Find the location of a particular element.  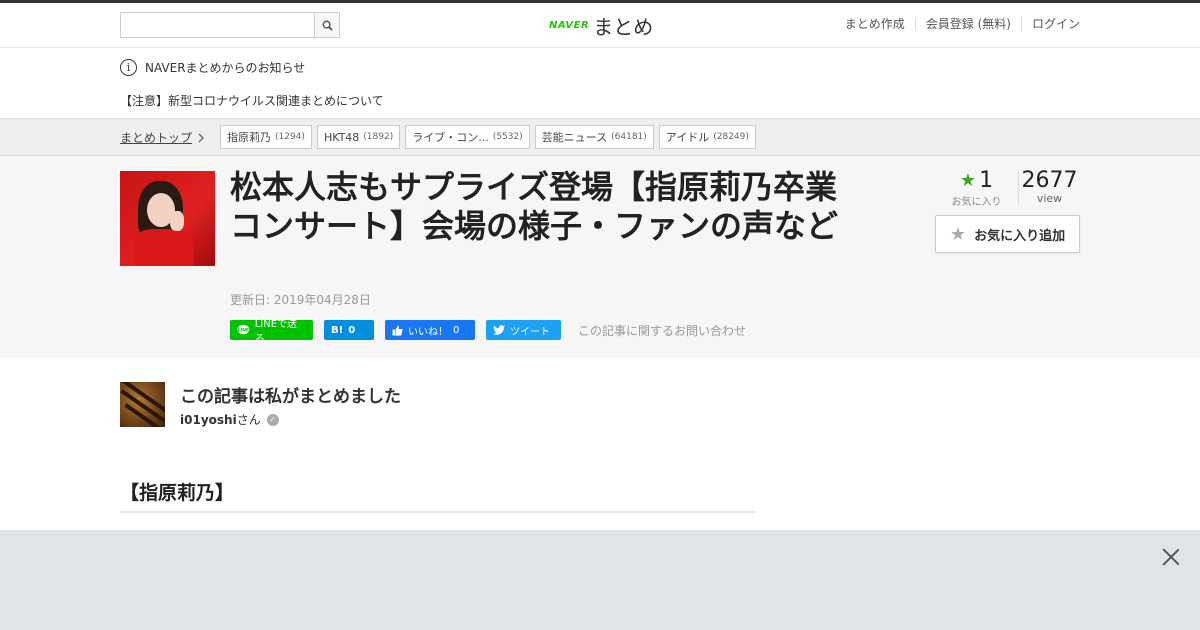

line-share-label: LINEで送る is located at coordinates (276, 332).